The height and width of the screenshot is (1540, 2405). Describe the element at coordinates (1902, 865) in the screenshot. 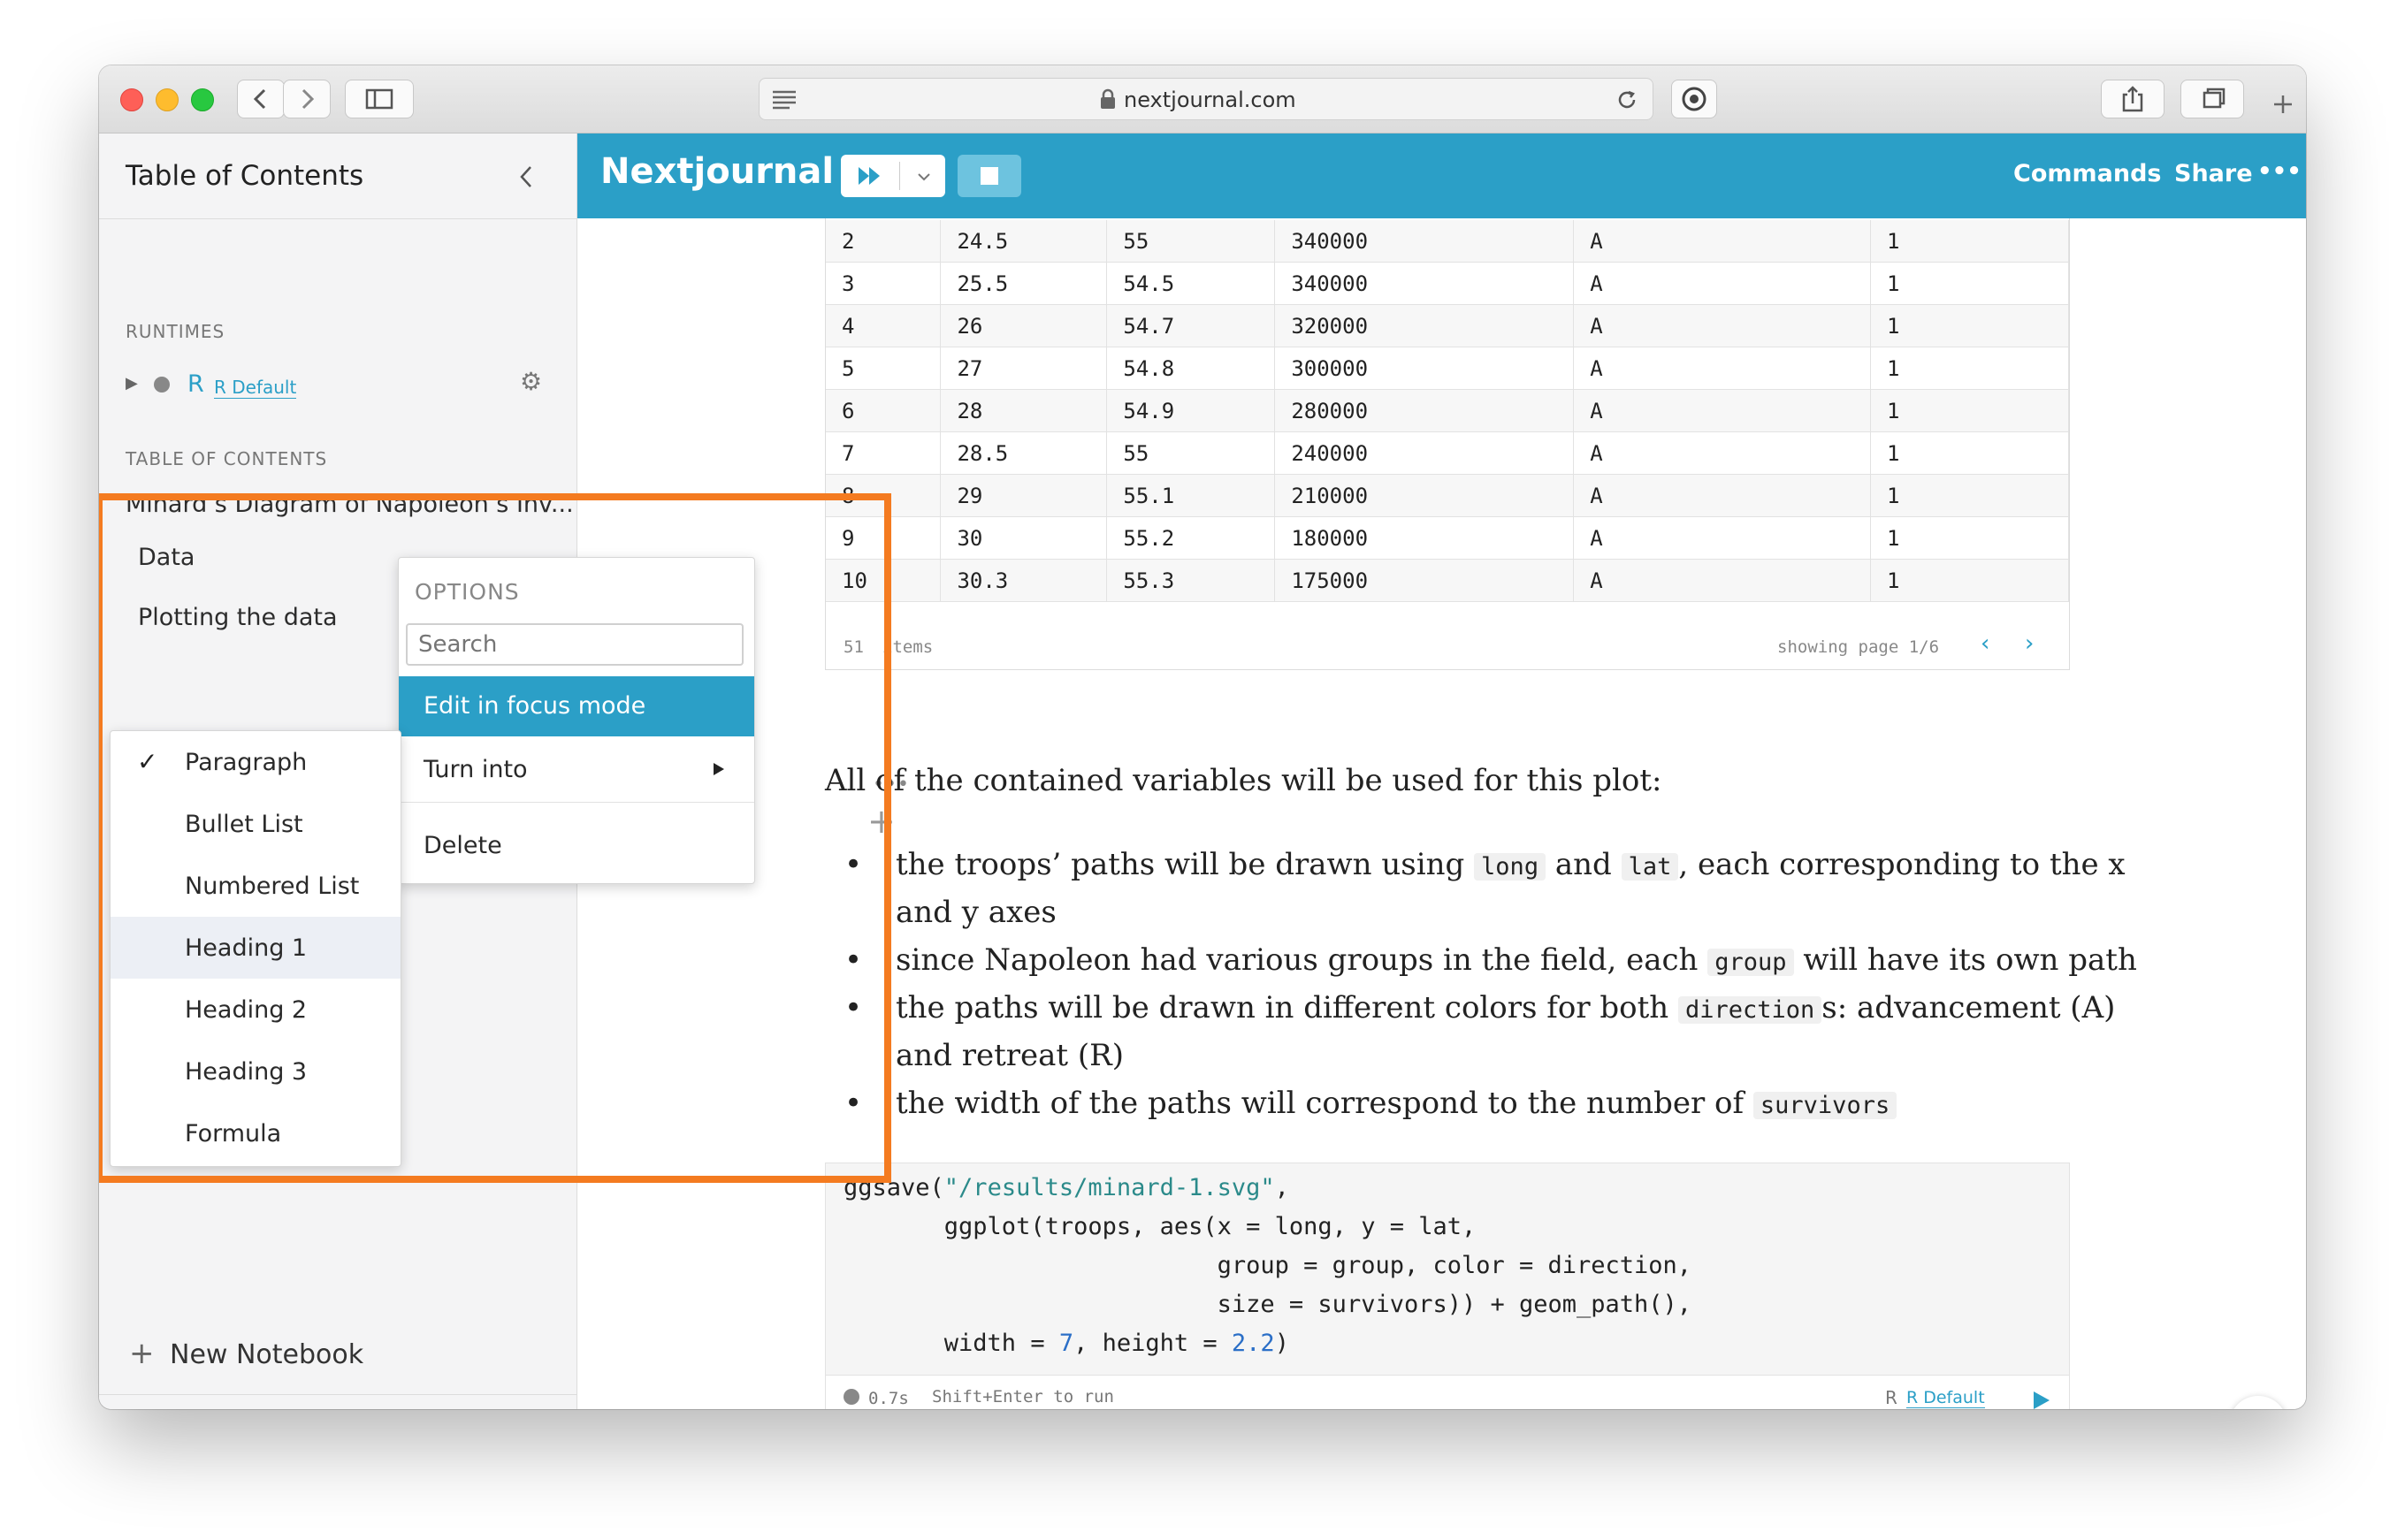

I see `text-run: , each corresponding to the x` at that location.